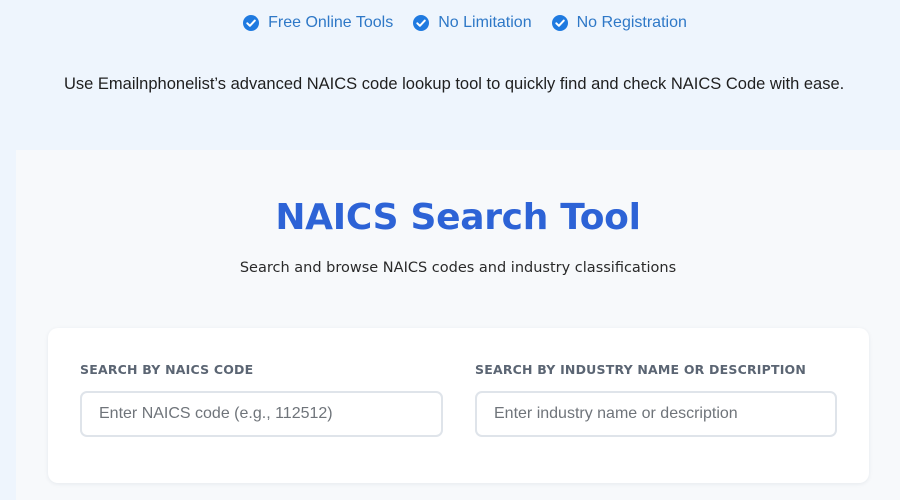  I want to click on page-title: NAICS Search Tool, so click(458, 217).